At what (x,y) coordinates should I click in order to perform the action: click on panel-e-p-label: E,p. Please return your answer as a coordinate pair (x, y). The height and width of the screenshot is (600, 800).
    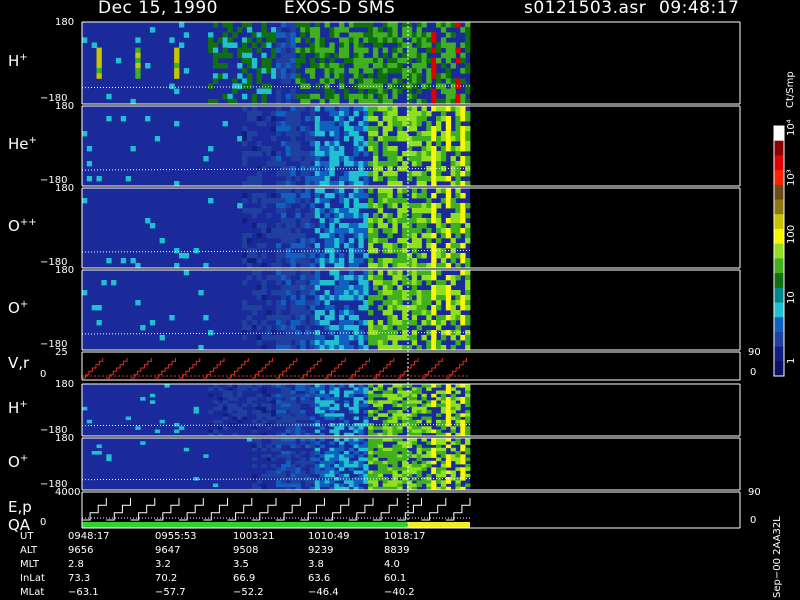
    Looking at the image, I should click on (20, 507).